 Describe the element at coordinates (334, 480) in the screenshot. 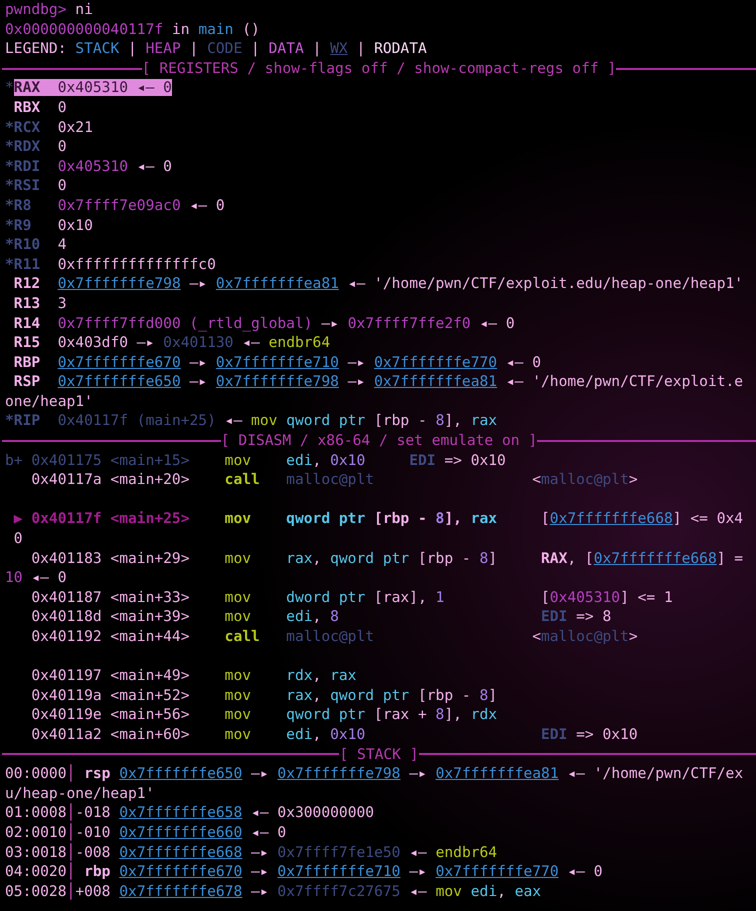

I see `terminal-line: 0x40117a <main+20> call malloc@plt <malloc@plt>` at that location.